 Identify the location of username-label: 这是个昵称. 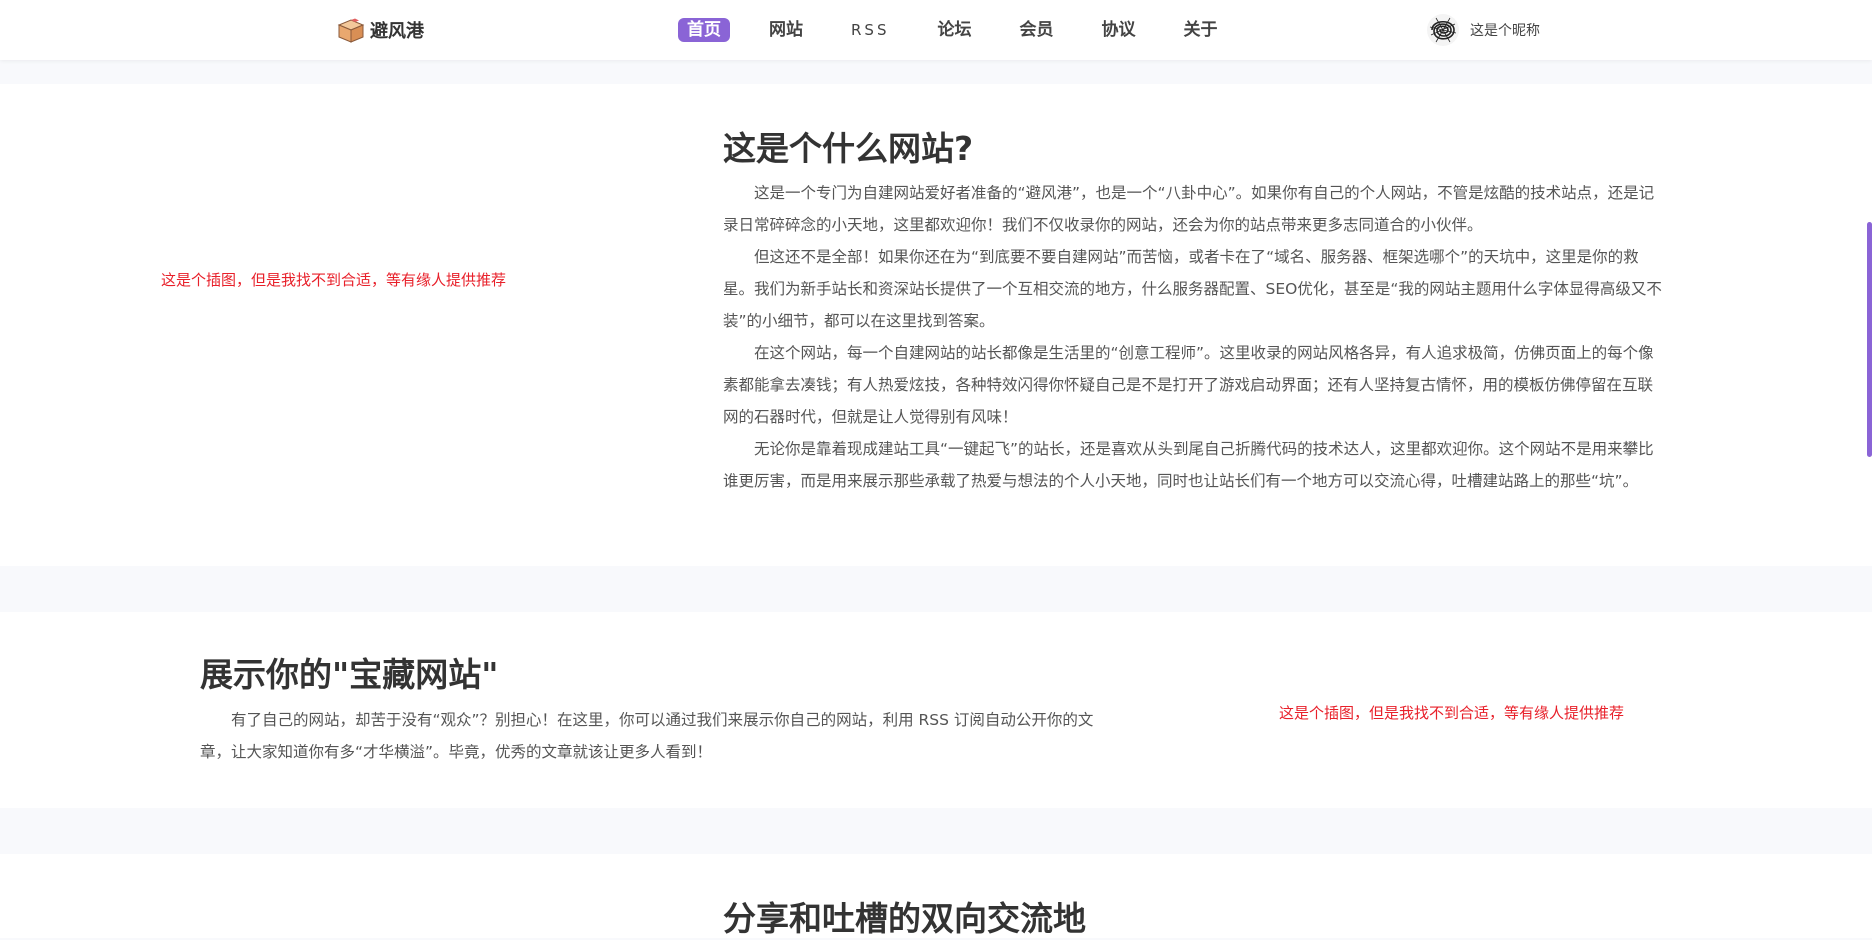
(1505, 31).